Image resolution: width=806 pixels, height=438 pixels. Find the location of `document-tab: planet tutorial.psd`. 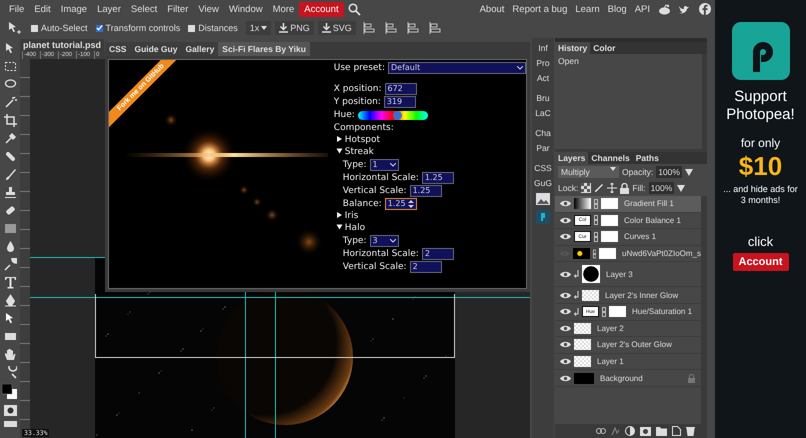

document-tab: planet tutorial.psd is located at coordinates (62, 44).